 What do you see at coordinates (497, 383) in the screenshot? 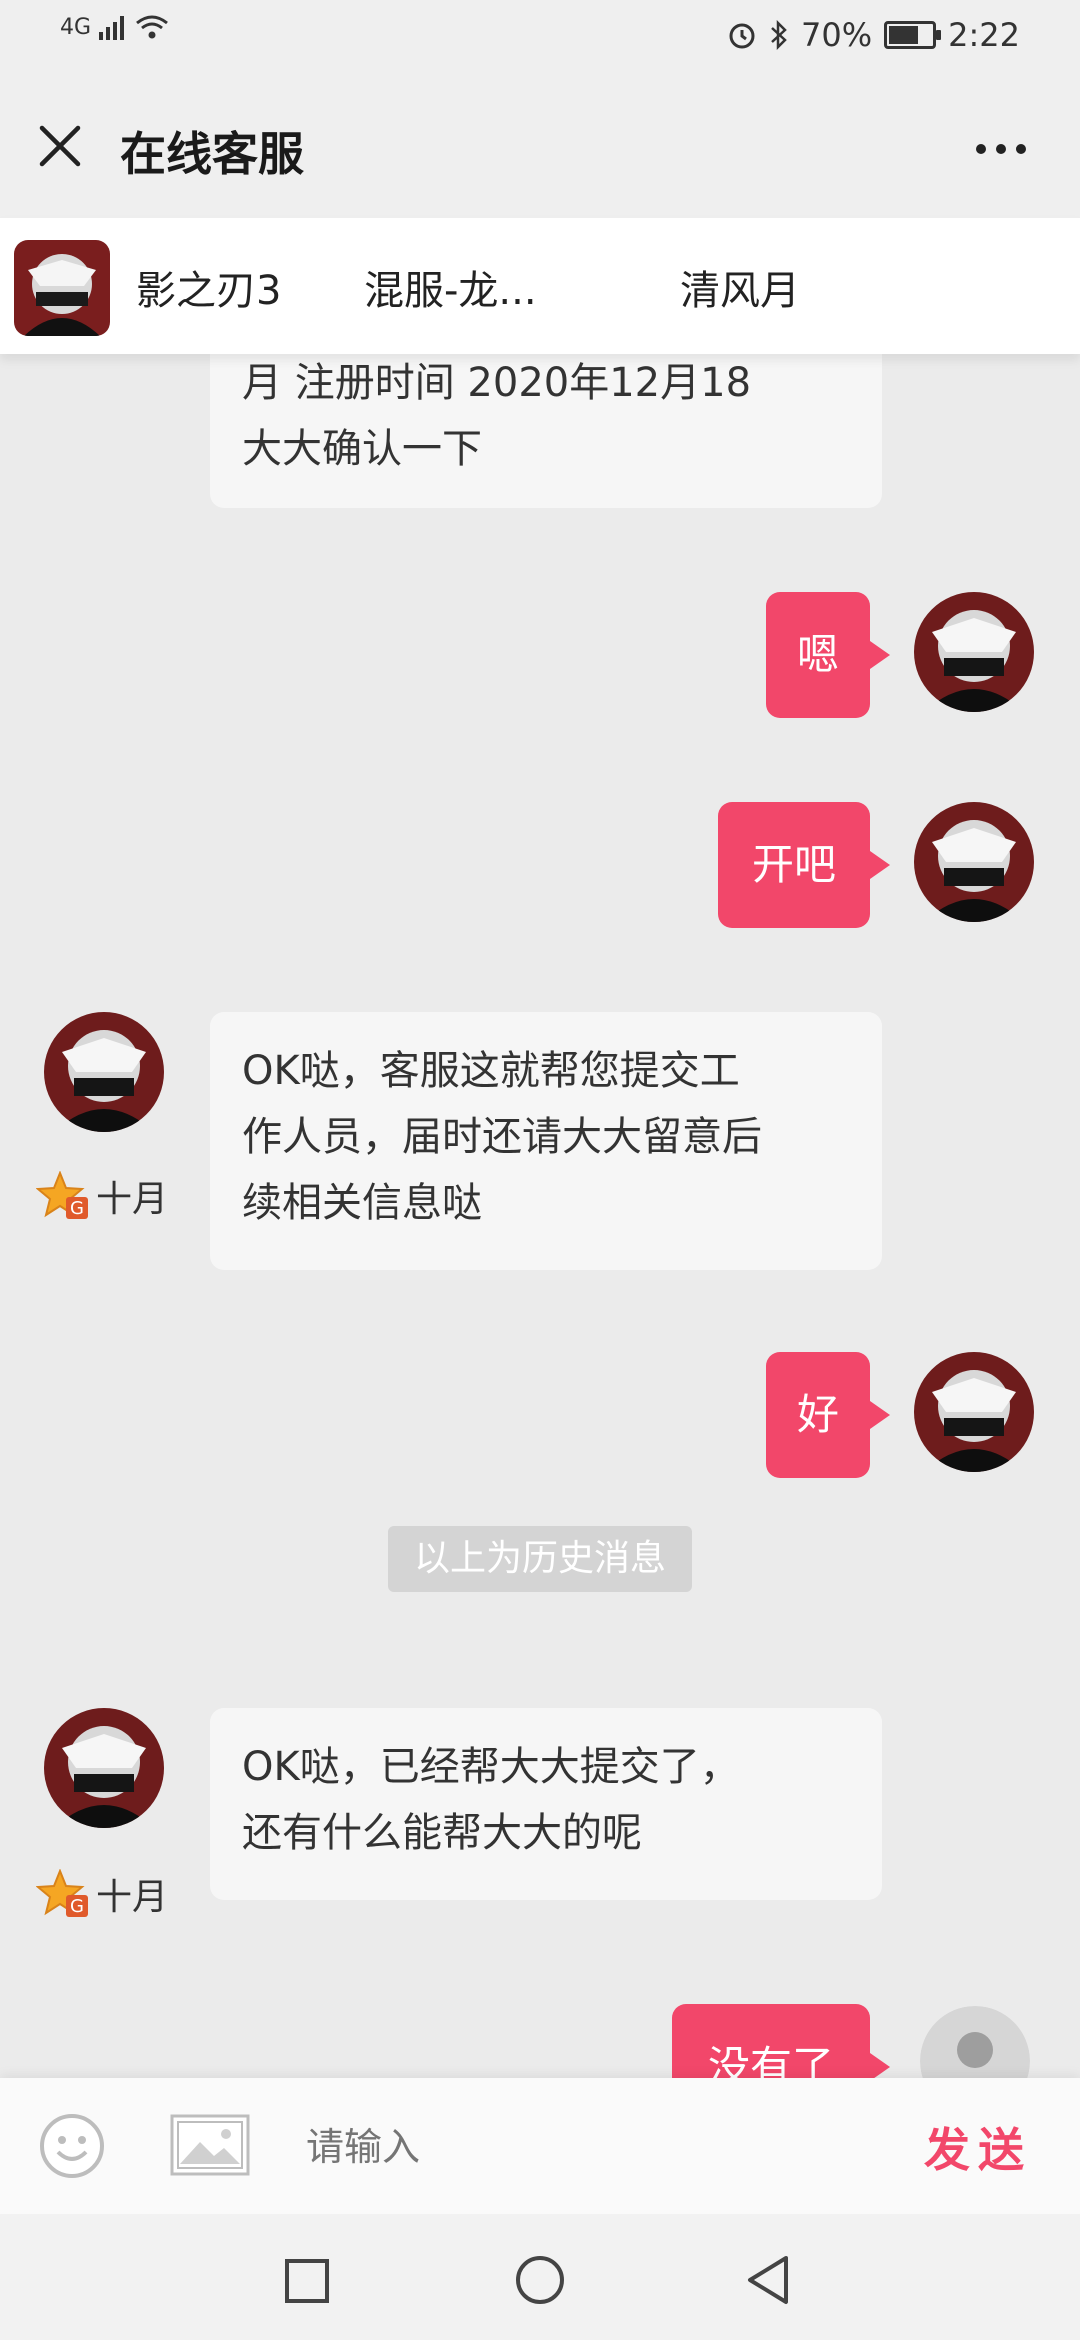
I see `message-text: 月 注册时间 2020年12月18` at bounding box center [497, 383].